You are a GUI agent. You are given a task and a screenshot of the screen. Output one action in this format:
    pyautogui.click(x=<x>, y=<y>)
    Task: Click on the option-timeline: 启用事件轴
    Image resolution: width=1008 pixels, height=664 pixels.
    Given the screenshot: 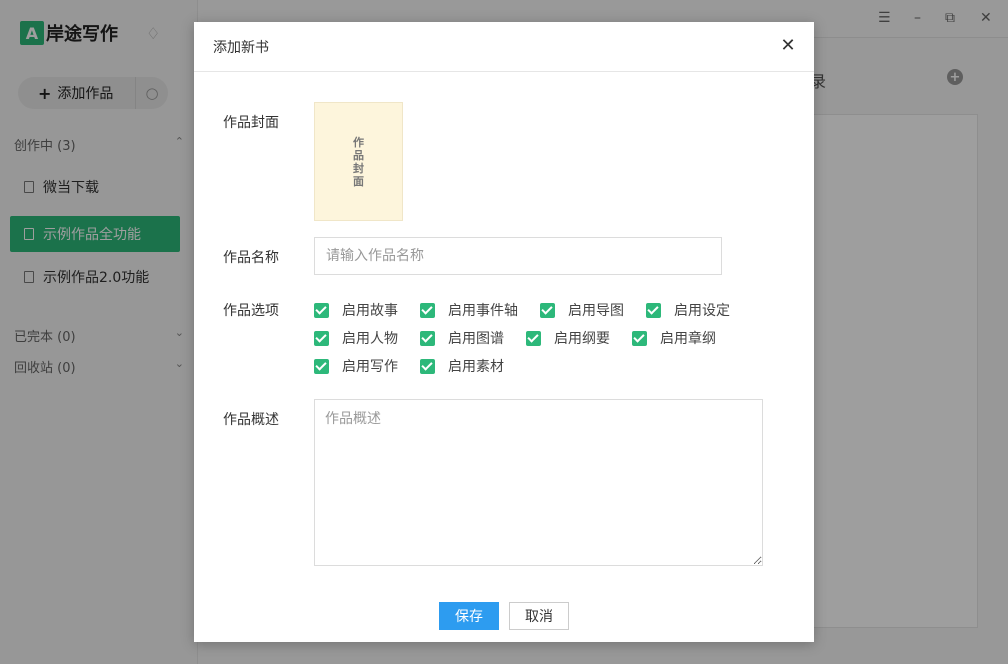 What is the action you would take?
    pyautogui.click(x=469, y=310)
    